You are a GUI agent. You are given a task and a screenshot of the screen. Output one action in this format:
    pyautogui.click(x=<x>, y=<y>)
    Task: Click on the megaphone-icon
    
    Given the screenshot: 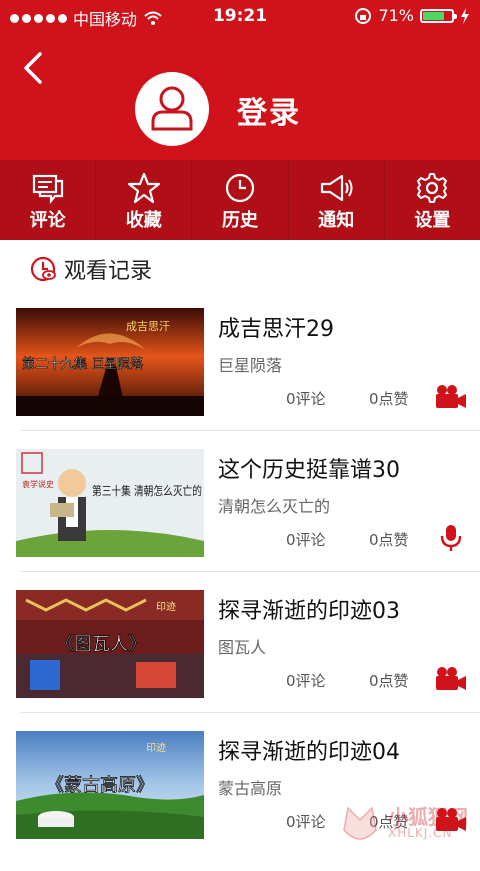 What is the action you would take?
    pyautogui.click(x=337, y=188)
    